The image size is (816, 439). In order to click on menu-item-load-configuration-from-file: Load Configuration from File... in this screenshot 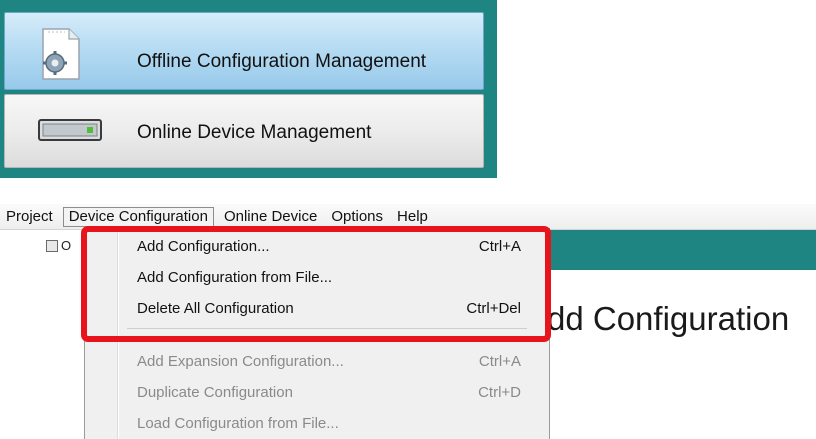, I will do `click(317, 424)`.